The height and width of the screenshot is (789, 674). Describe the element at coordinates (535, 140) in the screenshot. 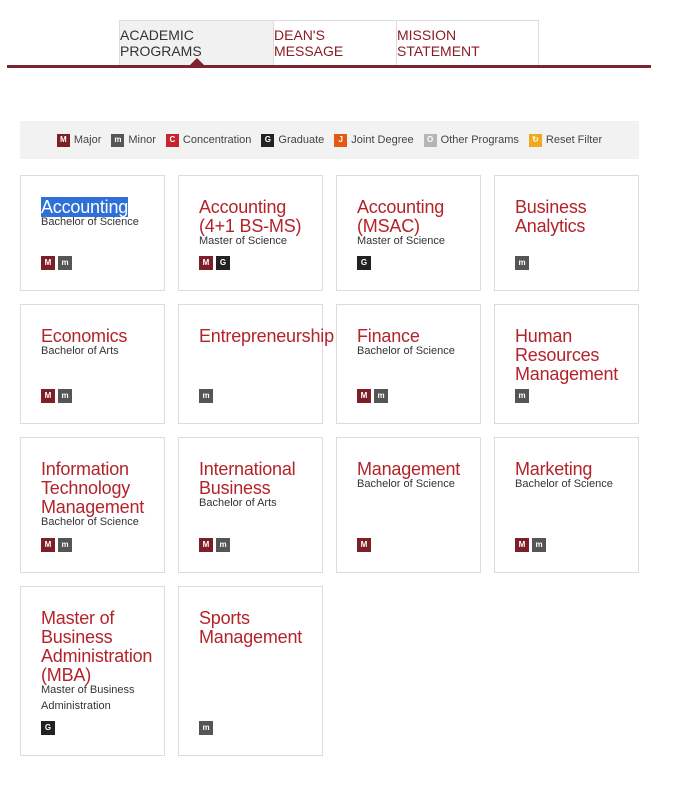

I see `reset-filter-swatch-icon: ↻` at that location.